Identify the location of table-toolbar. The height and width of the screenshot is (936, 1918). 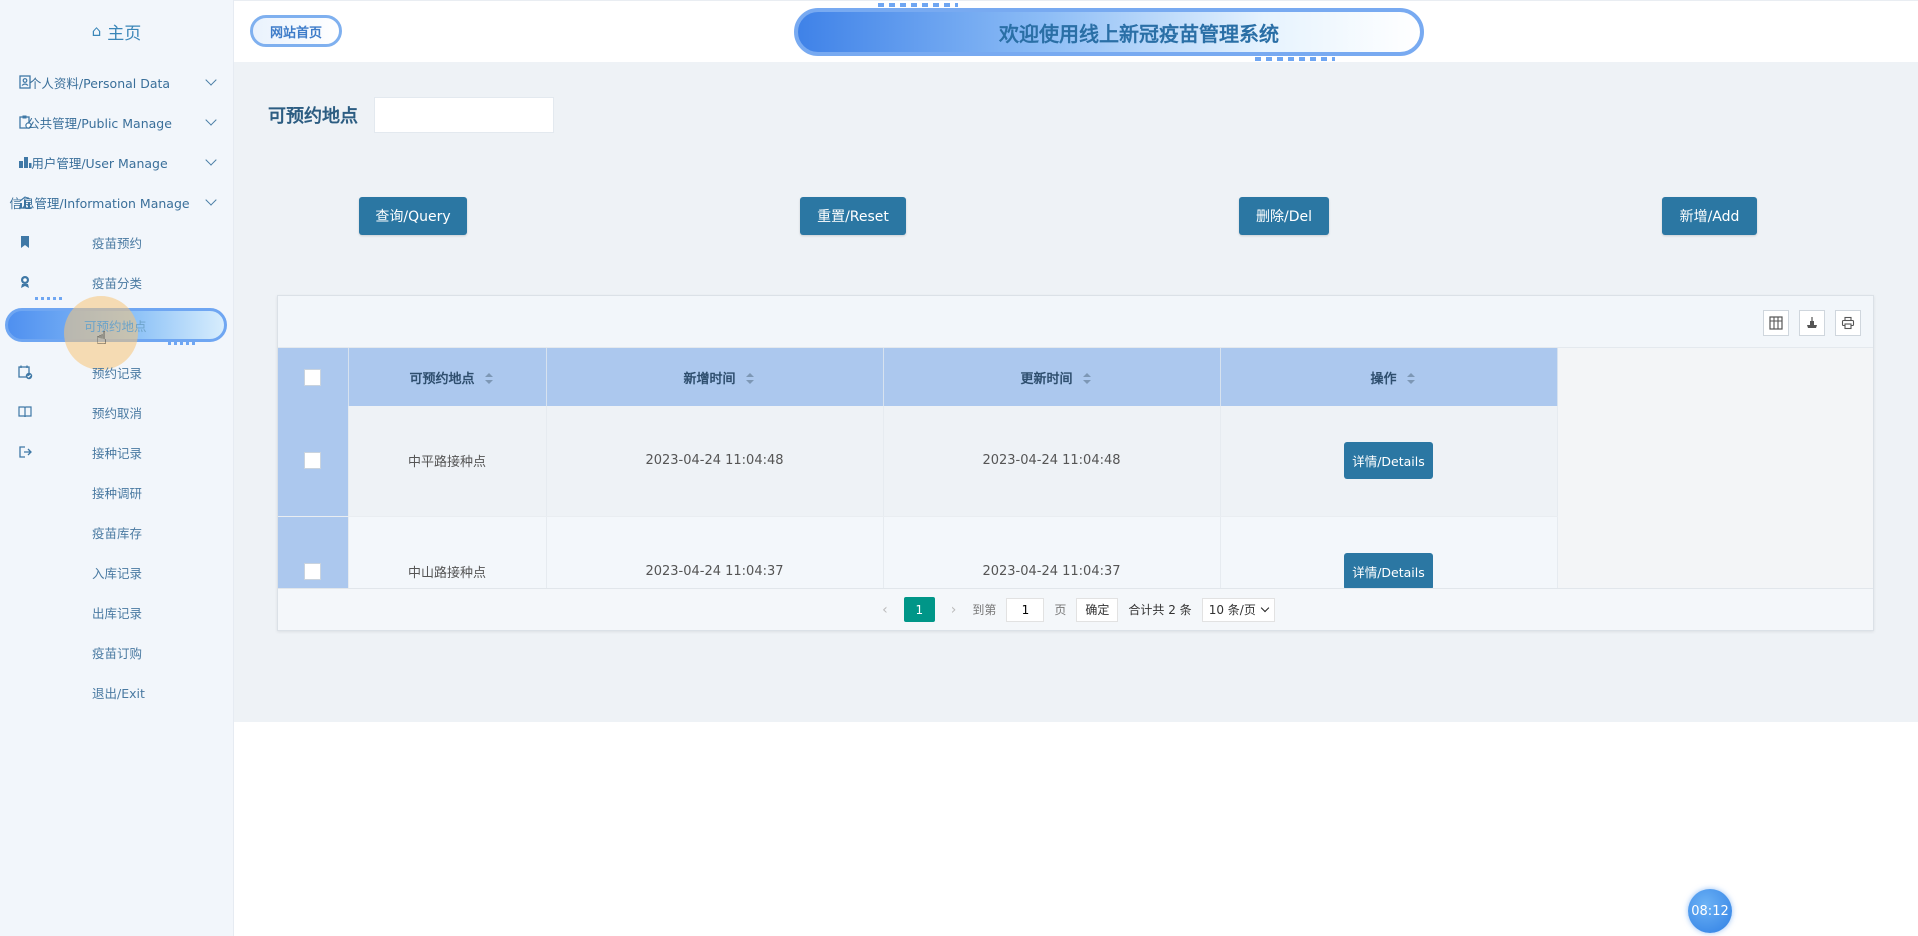
(1075, 322).